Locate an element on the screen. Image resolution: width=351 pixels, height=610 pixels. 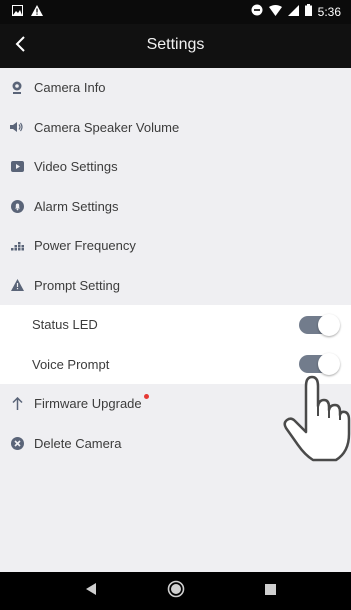
nav-home-button is located at coordinates (176, 591).